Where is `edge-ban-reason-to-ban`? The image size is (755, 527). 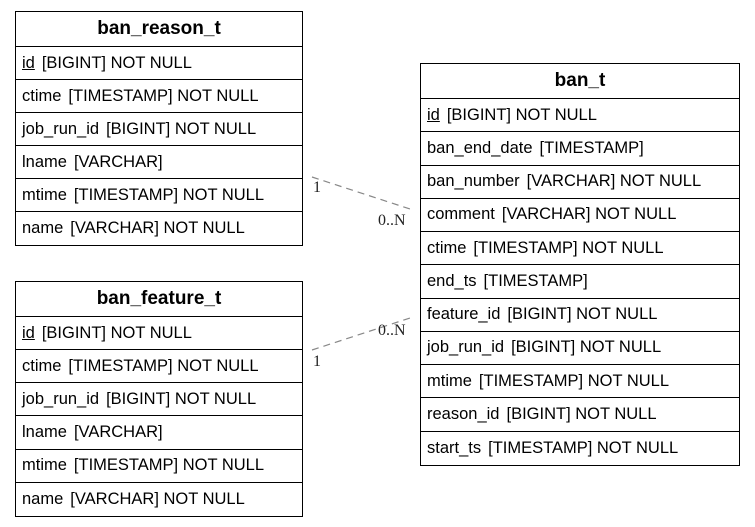
edge-ban-reason-to-ban is located at coordinates (361, 193).